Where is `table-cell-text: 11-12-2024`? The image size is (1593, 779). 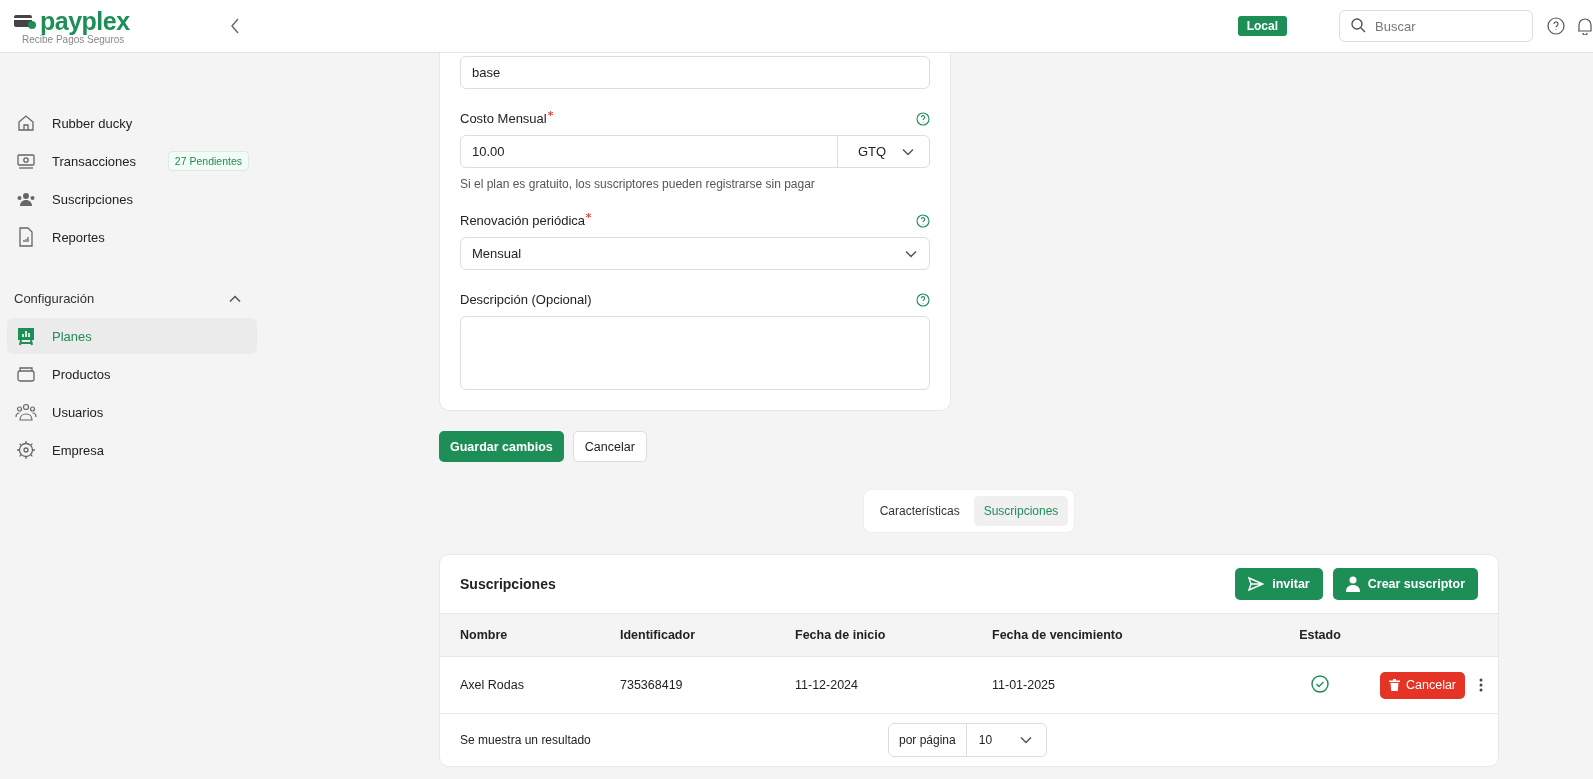 table-cell-text: 11-12-2024 is located at coordinates (827, 685).